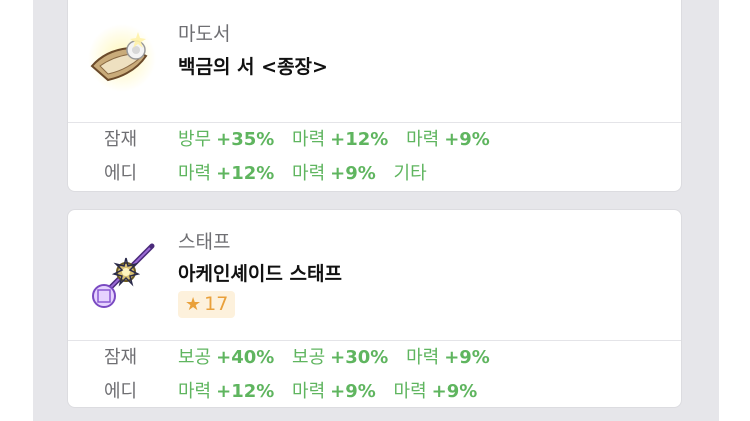 The height and width of the screenshot is (421, 750). I want to click on option: 방무 +35%, so click(226, 139).